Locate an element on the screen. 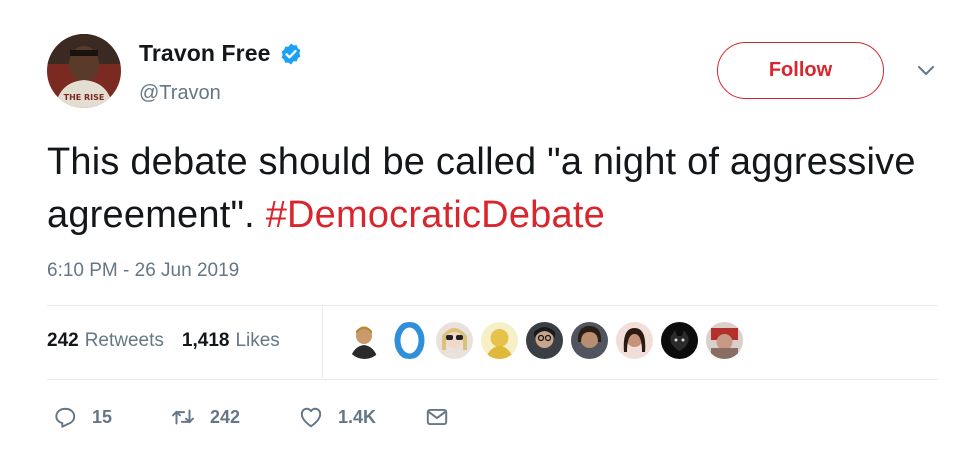  retweet-icon is located at coordinates (183, 417).